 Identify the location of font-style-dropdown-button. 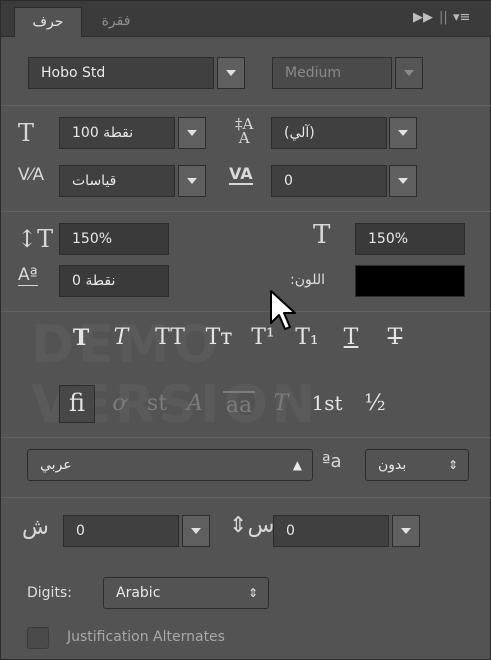
(409, 73).